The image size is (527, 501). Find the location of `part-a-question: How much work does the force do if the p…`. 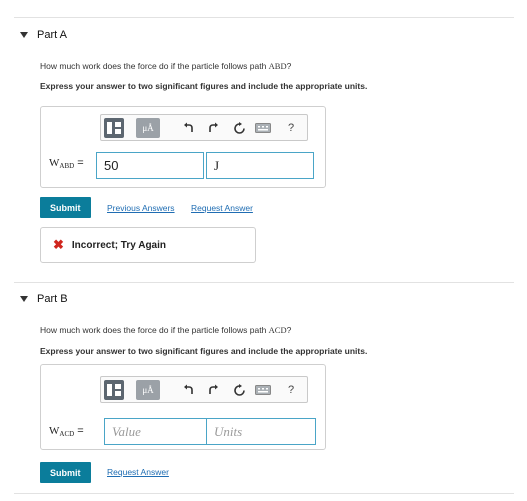

part-a-question: How much work does the force do if the p… is located at coordinates (166, 66).